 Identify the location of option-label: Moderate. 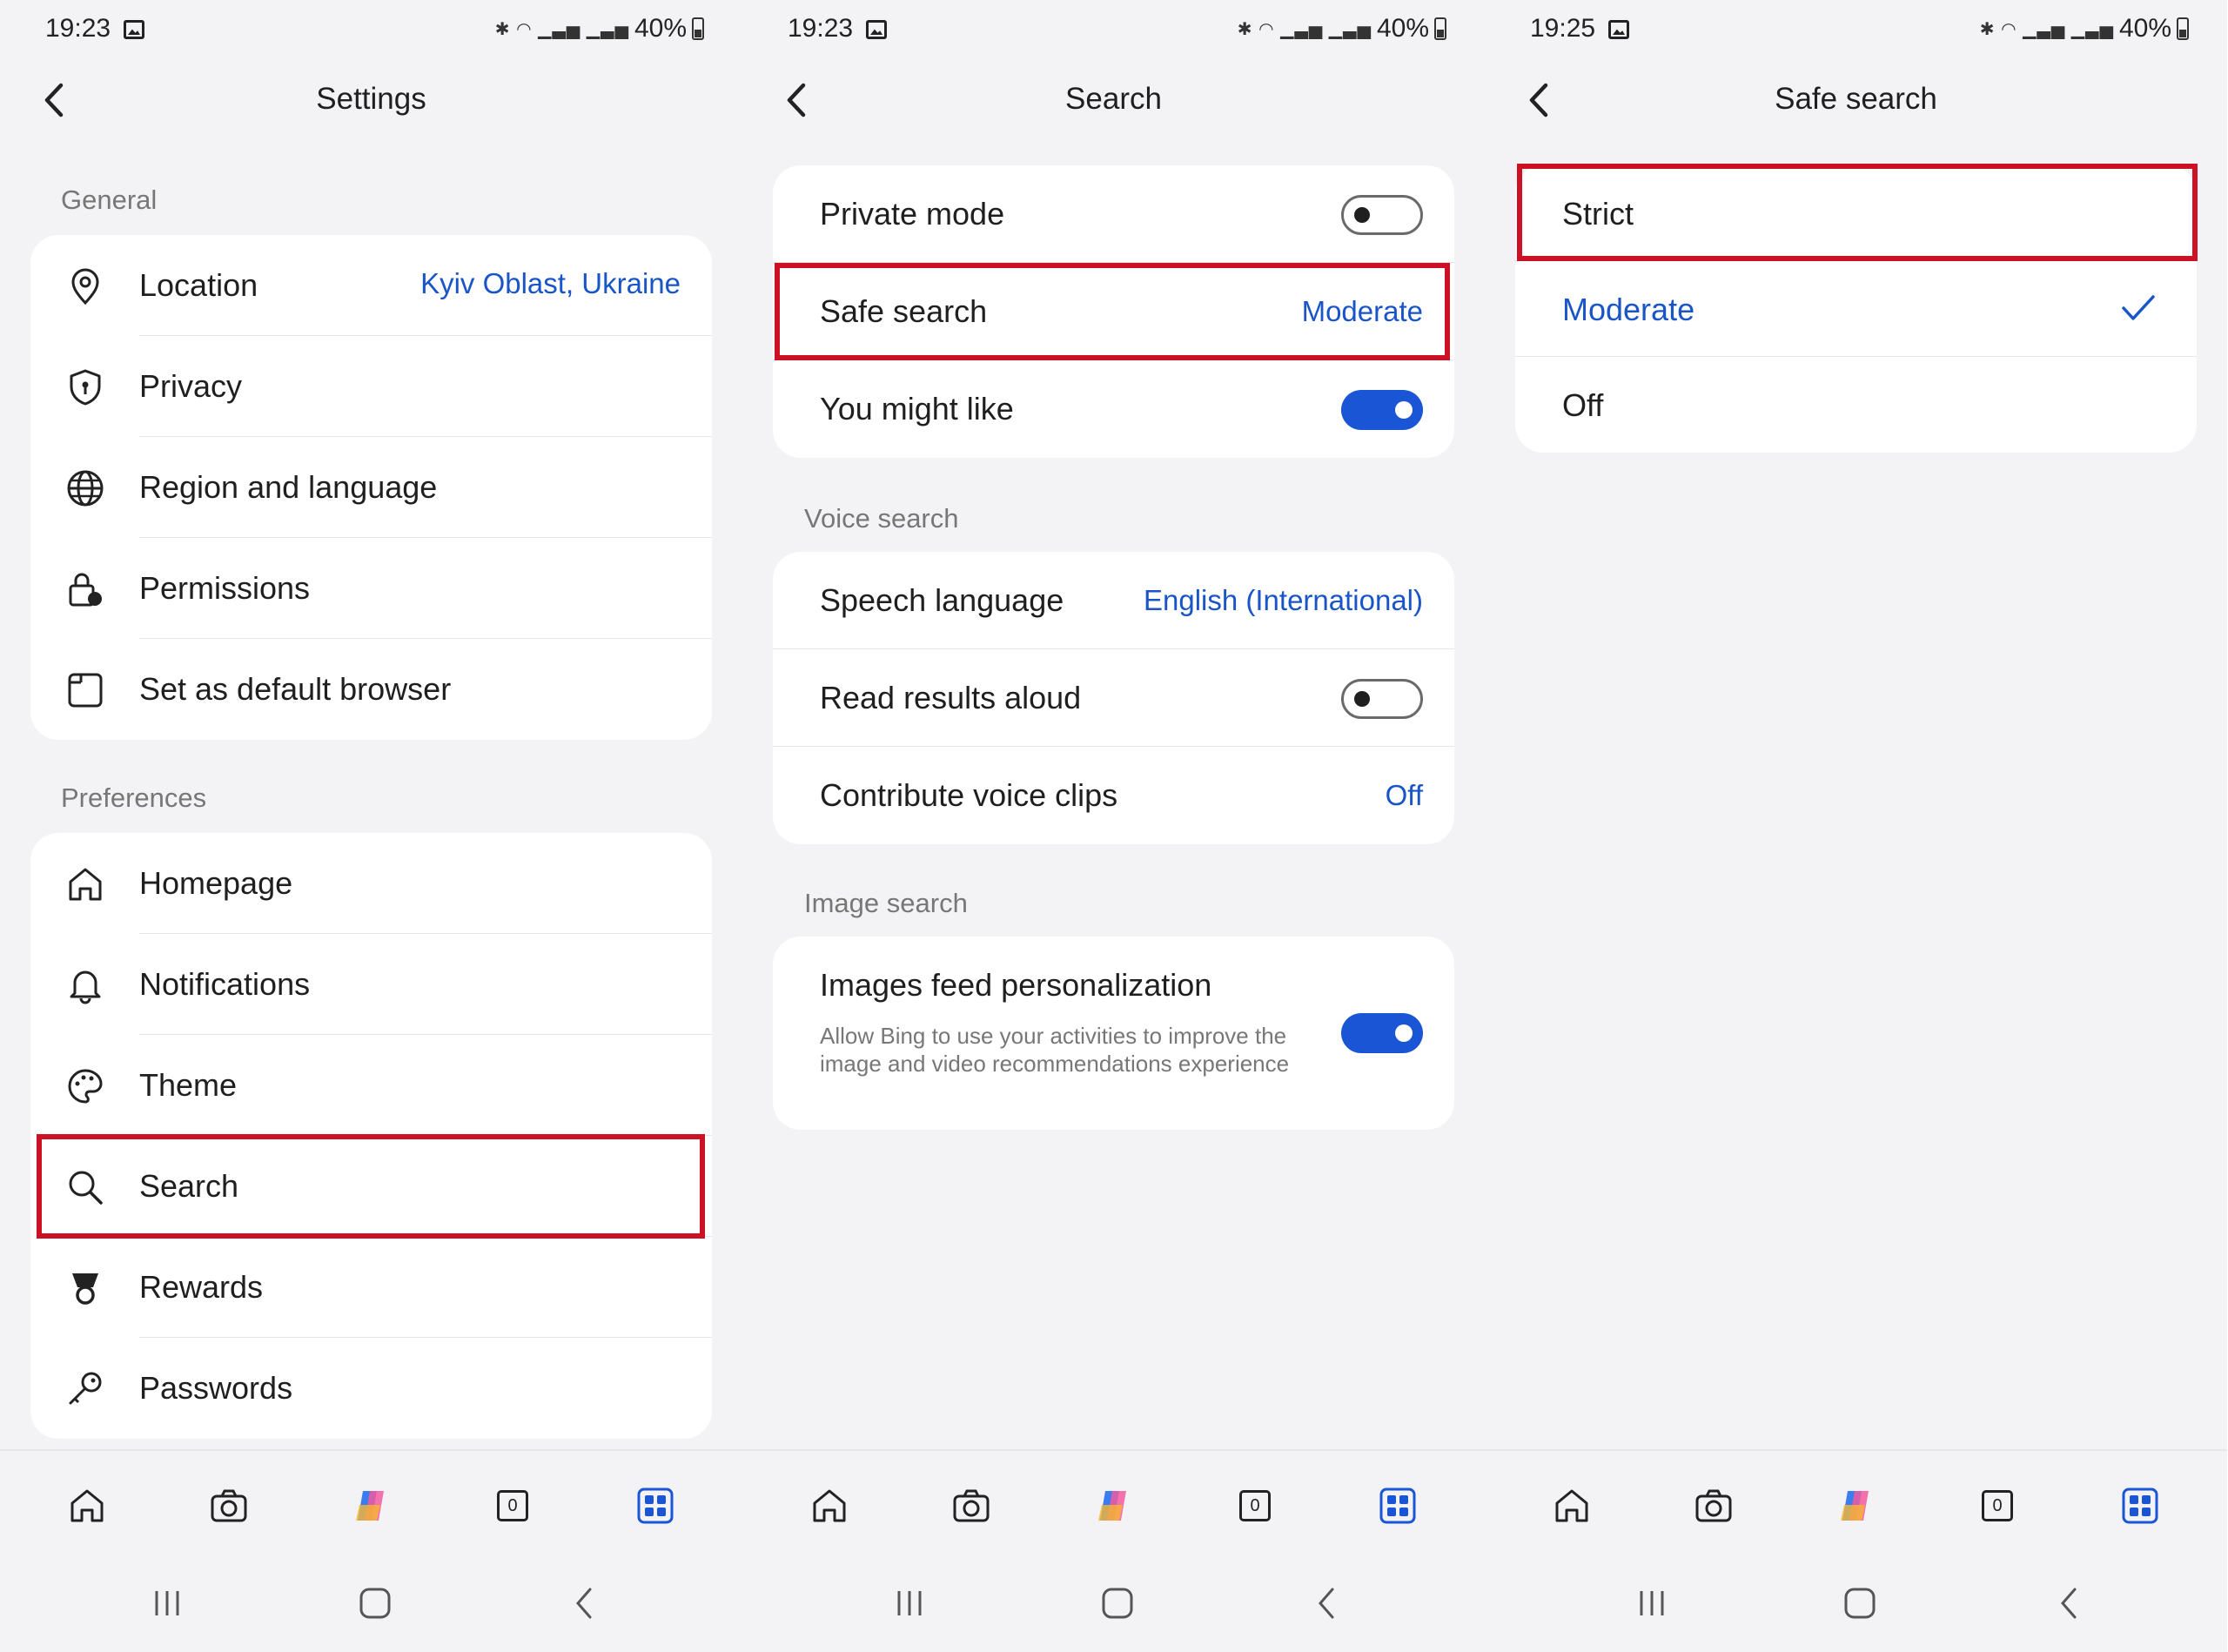
(1629, 310).